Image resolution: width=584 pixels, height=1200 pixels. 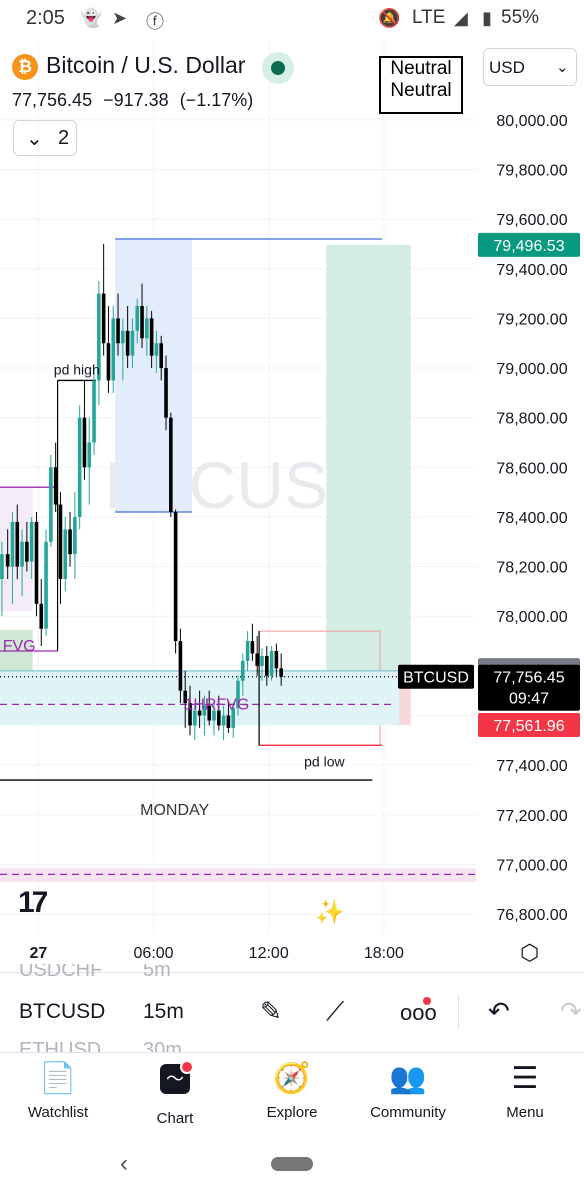 I want to click on price-tick-label: 79,600.00, so click(x=531, y=220).